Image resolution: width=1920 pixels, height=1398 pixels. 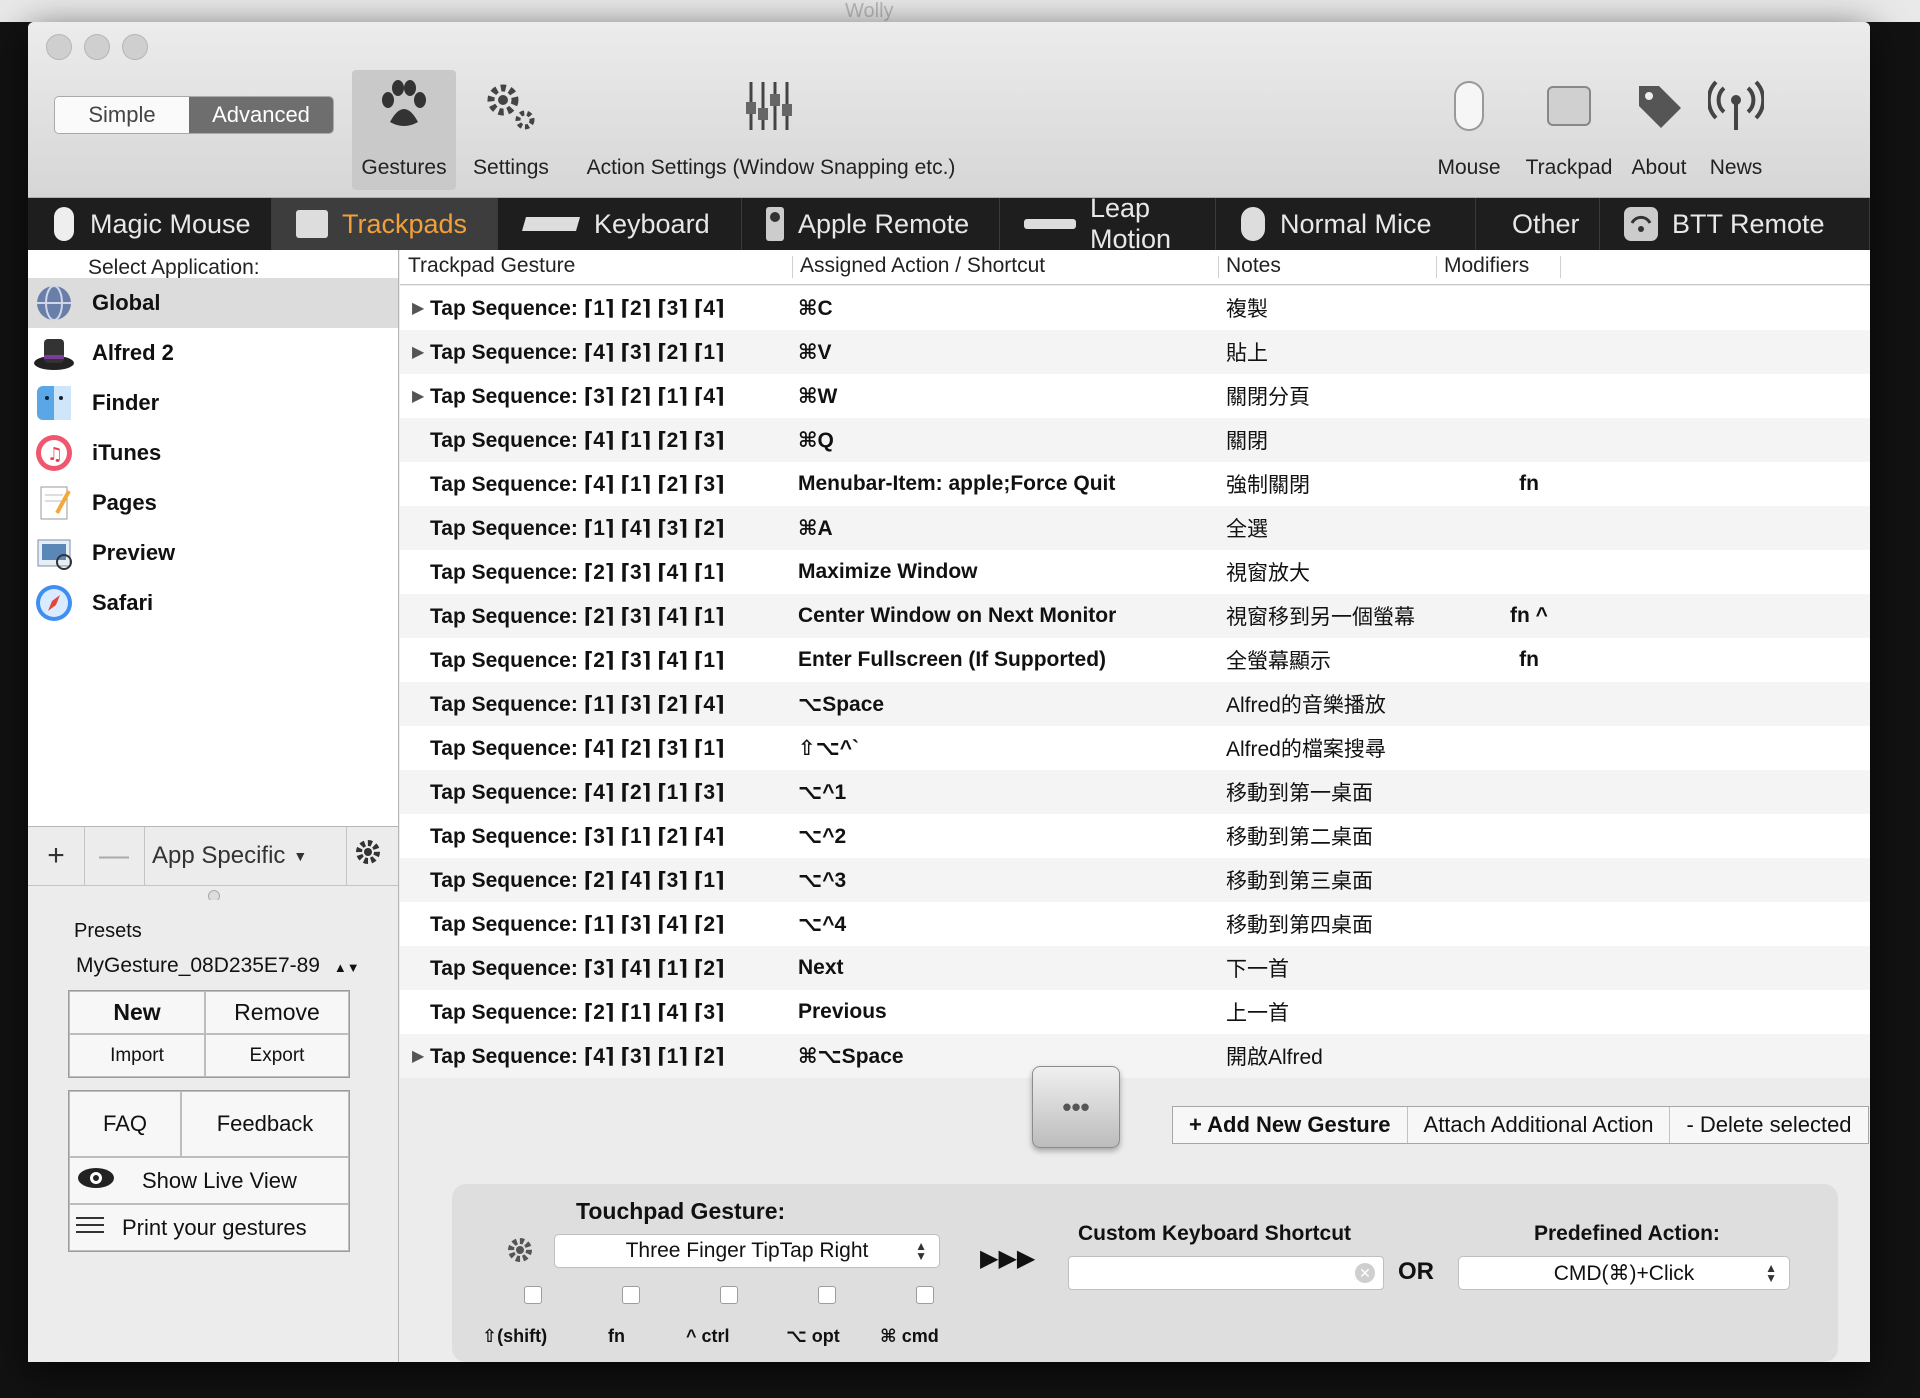 What do you see at coordinates (1469, 130) in the screenshot?
I see `toolbar-mouse-button: Mouse` at bounding box center [1469, 130].